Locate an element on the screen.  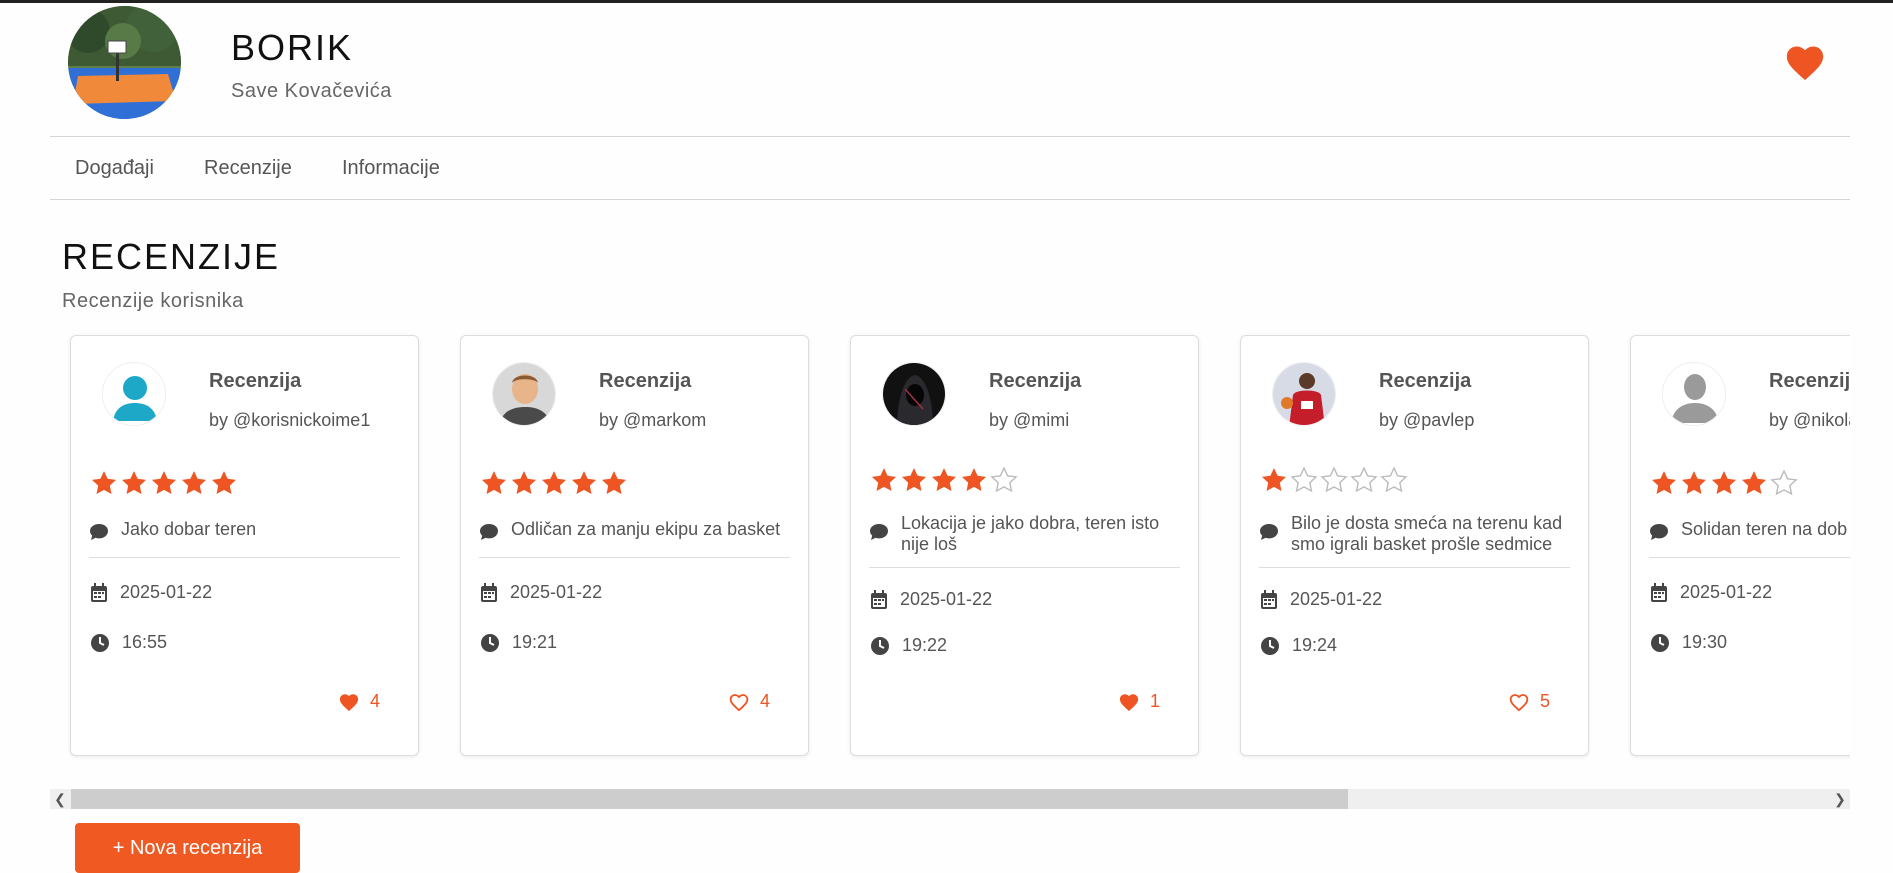
court-photo is located at coordinates (124, 62).